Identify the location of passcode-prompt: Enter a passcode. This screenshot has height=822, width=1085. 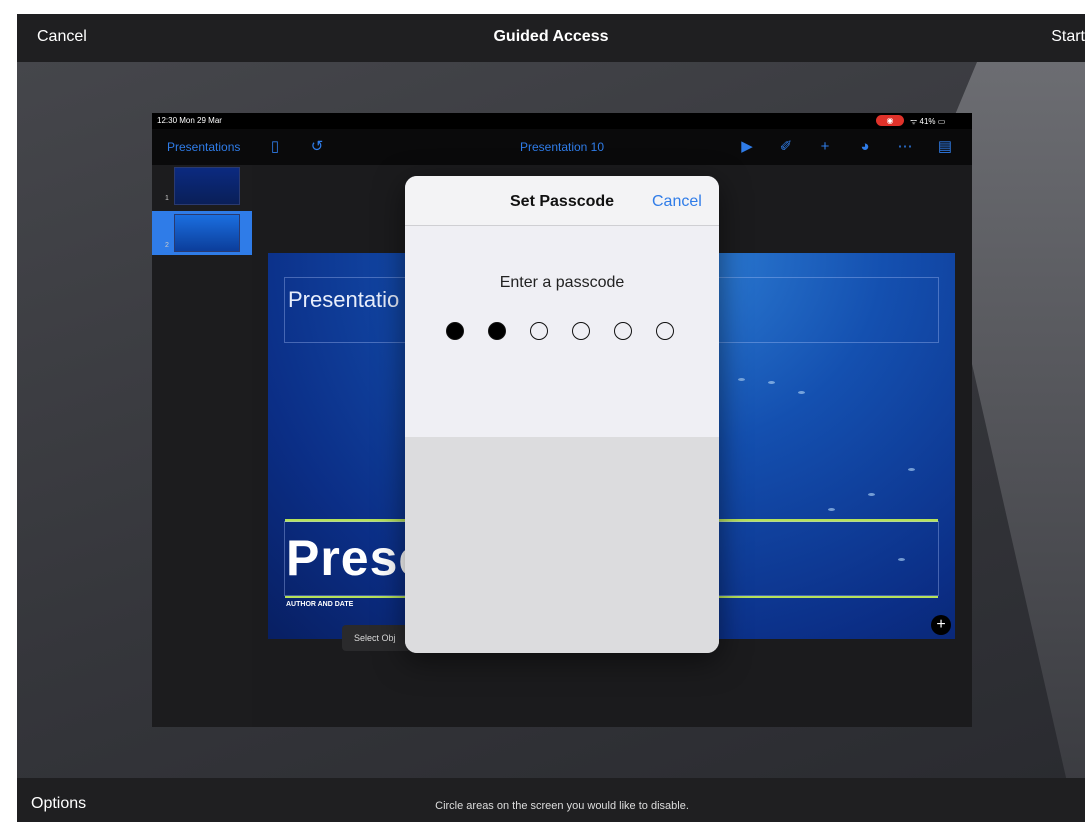
(562, 282).